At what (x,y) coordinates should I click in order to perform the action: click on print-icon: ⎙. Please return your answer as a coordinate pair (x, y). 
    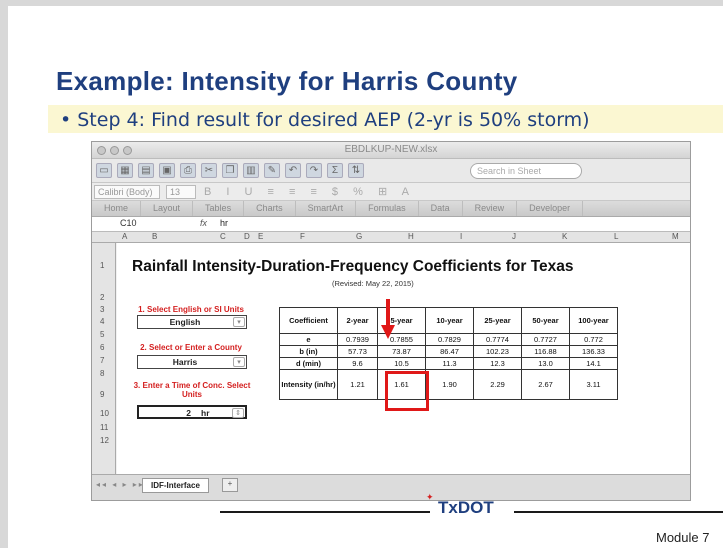
    Looking at the image, I should click on (188, 170).